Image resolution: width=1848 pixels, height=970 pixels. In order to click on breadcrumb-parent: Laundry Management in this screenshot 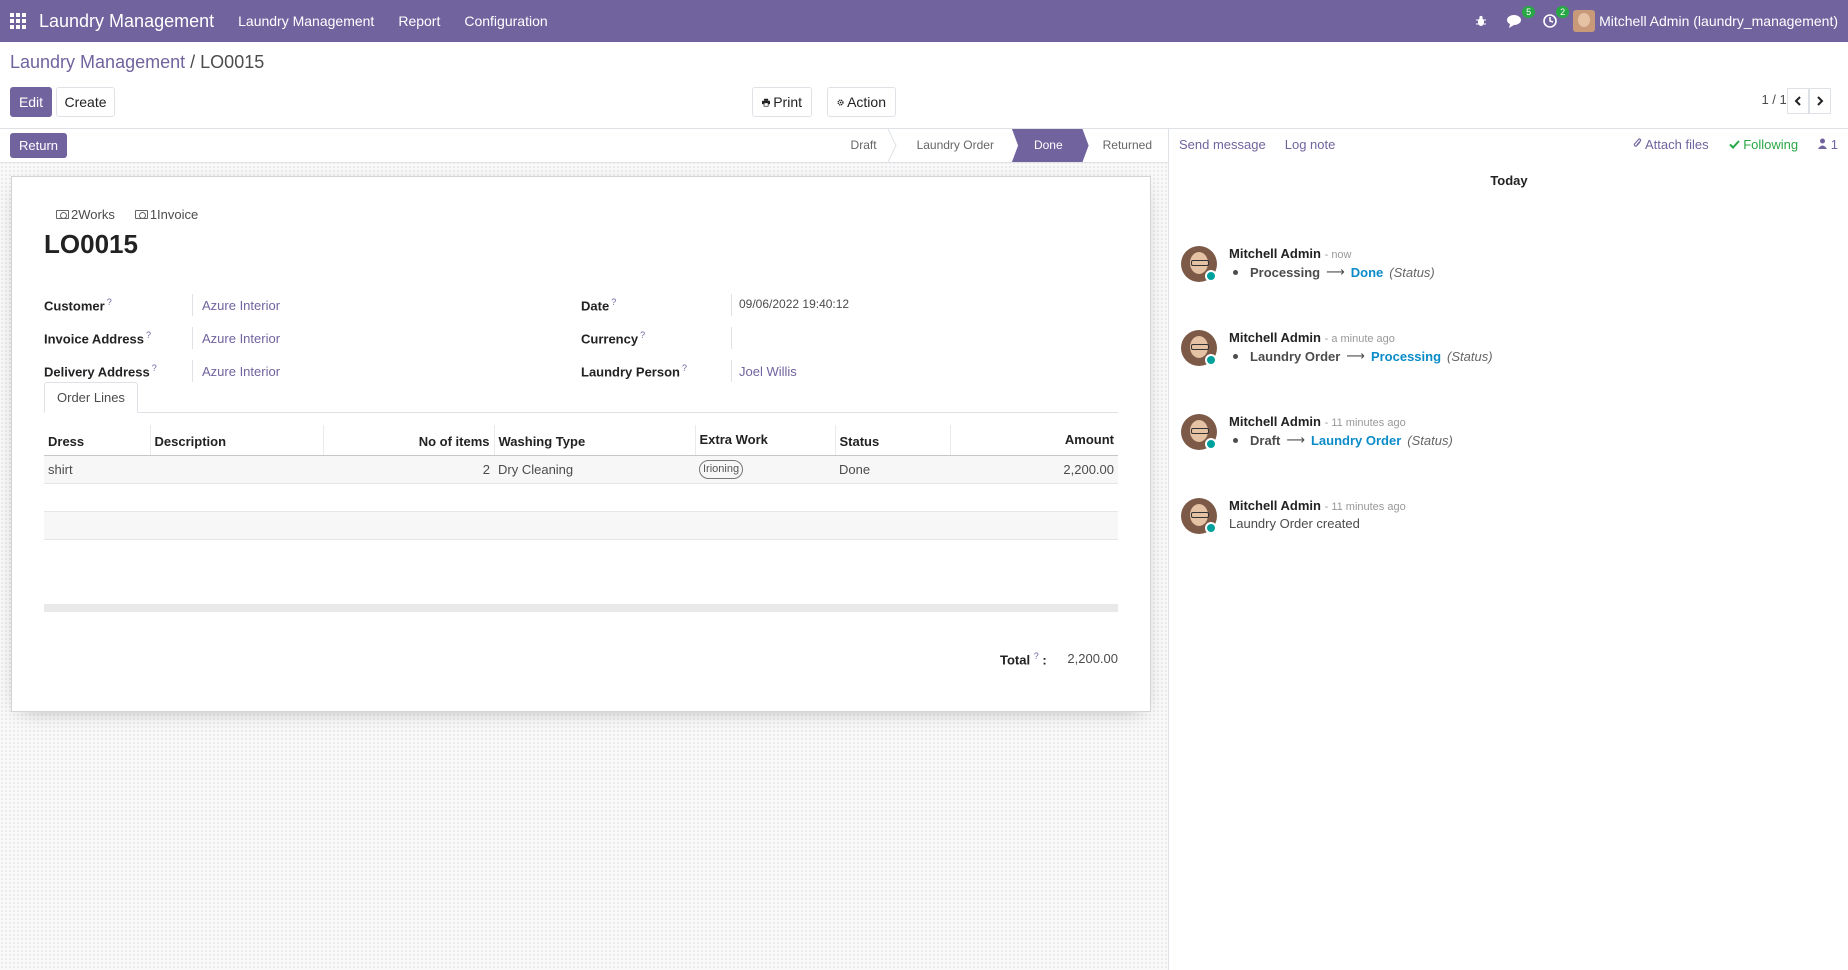, I will do `click(97, 62)`.